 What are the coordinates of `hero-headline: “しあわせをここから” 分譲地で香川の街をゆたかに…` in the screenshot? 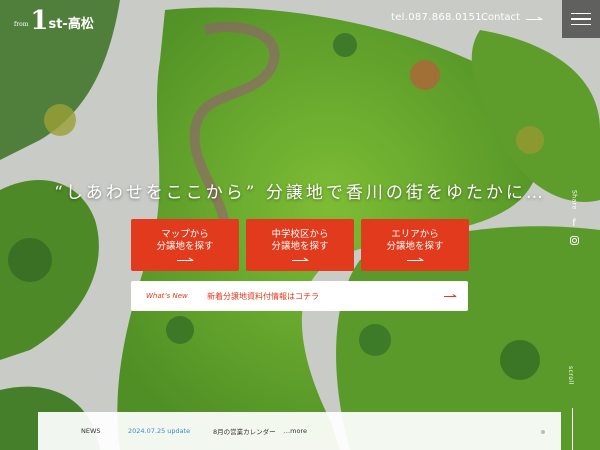 It's located at (300, 193).